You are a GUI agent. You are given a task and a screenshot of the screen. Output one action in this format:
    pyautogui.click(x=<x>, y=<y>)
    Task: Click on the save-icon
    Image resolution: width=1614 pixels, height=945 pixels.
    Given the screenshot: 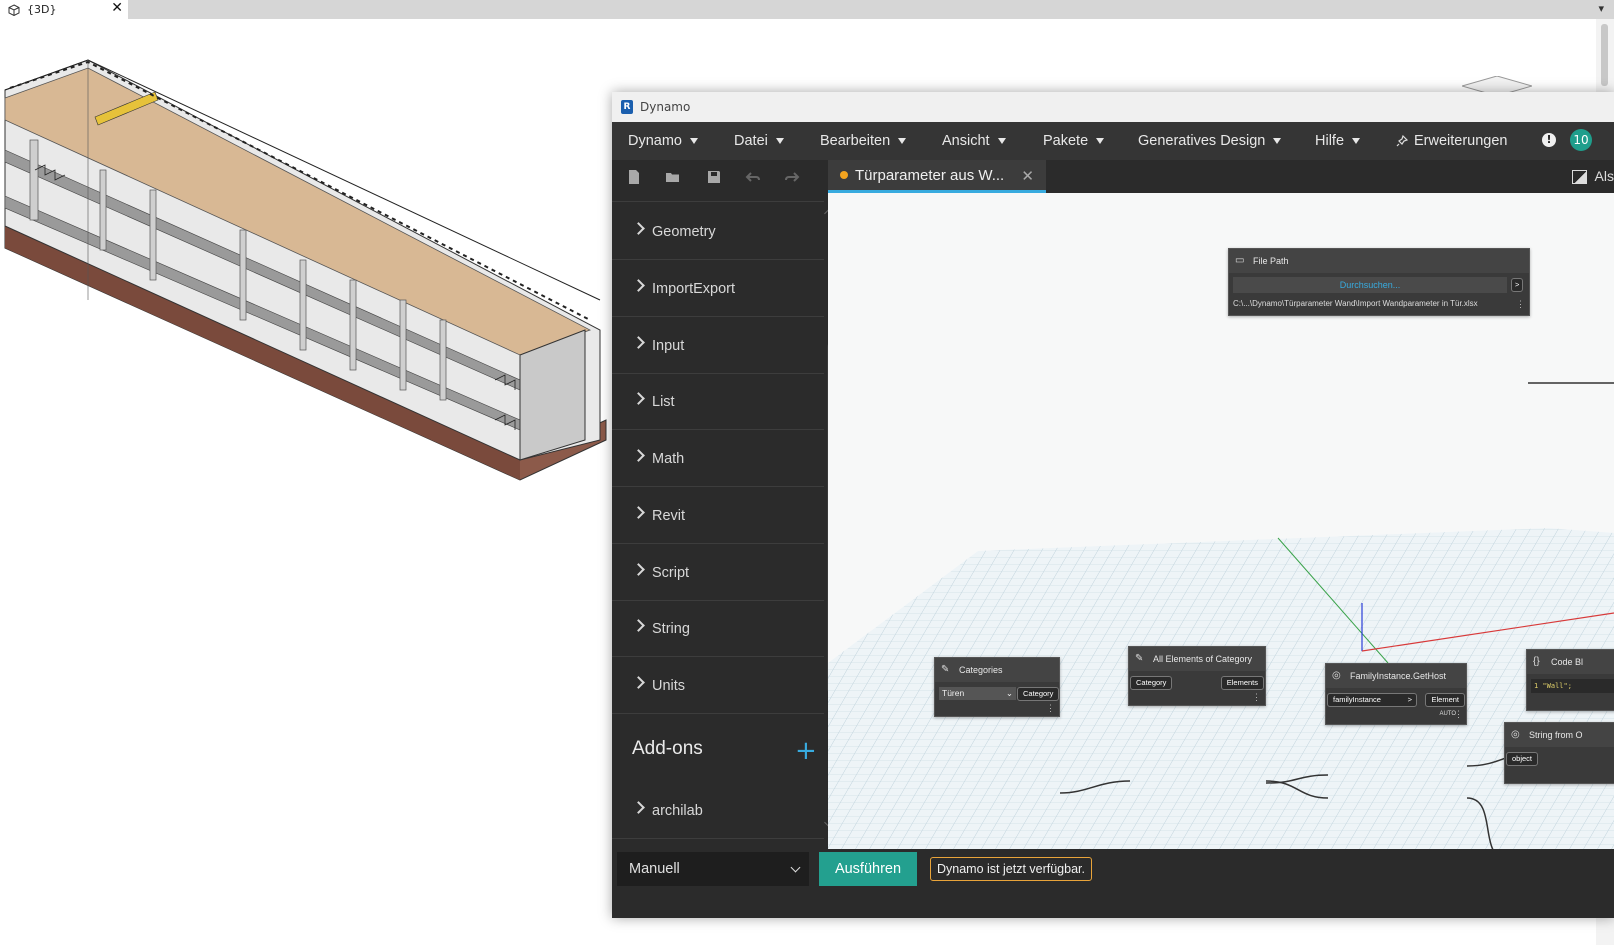 What is the action you would take?
    pyautogui.click(x=714, y=177)
    